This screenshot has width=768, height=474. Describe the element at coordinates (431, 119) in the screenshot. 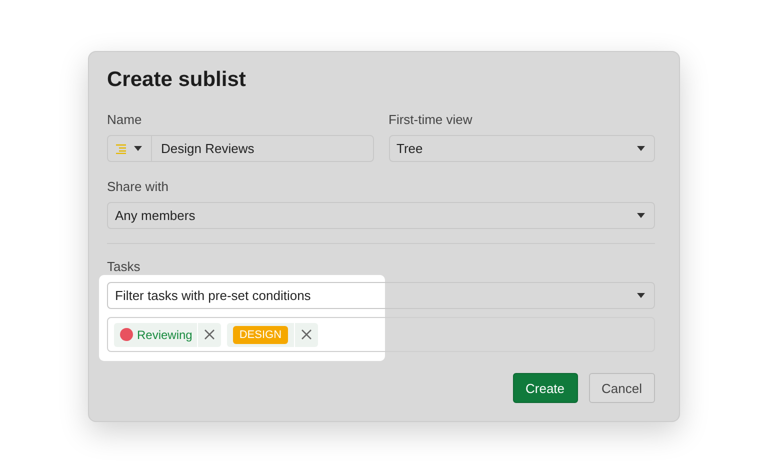

I see `field-label: First-time view` at that location.